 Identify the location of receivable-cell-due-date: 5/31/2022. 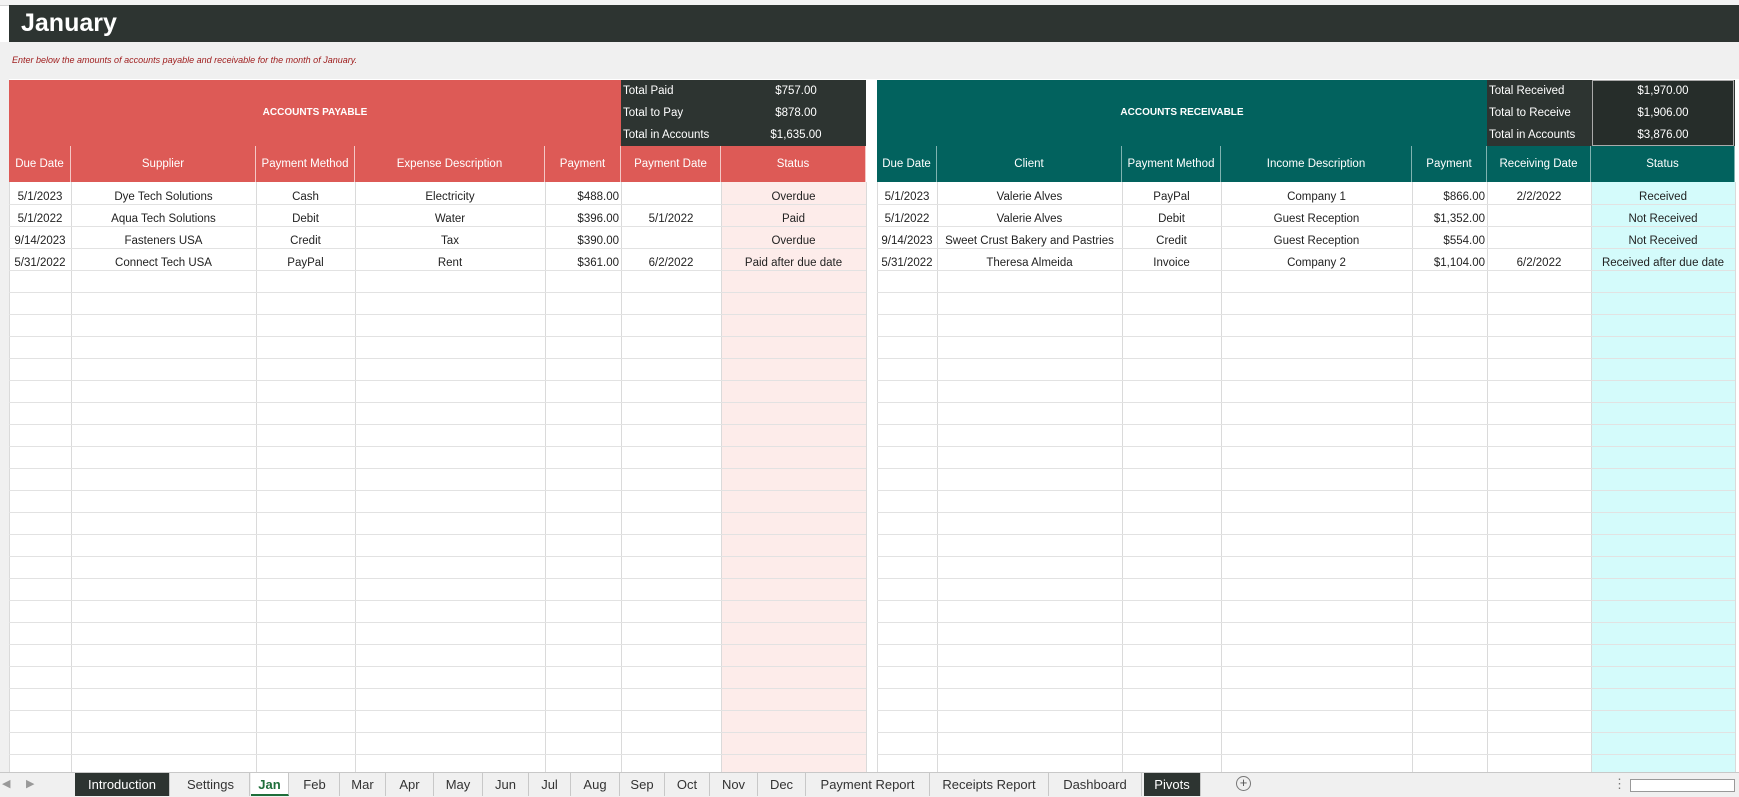
(907, 263).